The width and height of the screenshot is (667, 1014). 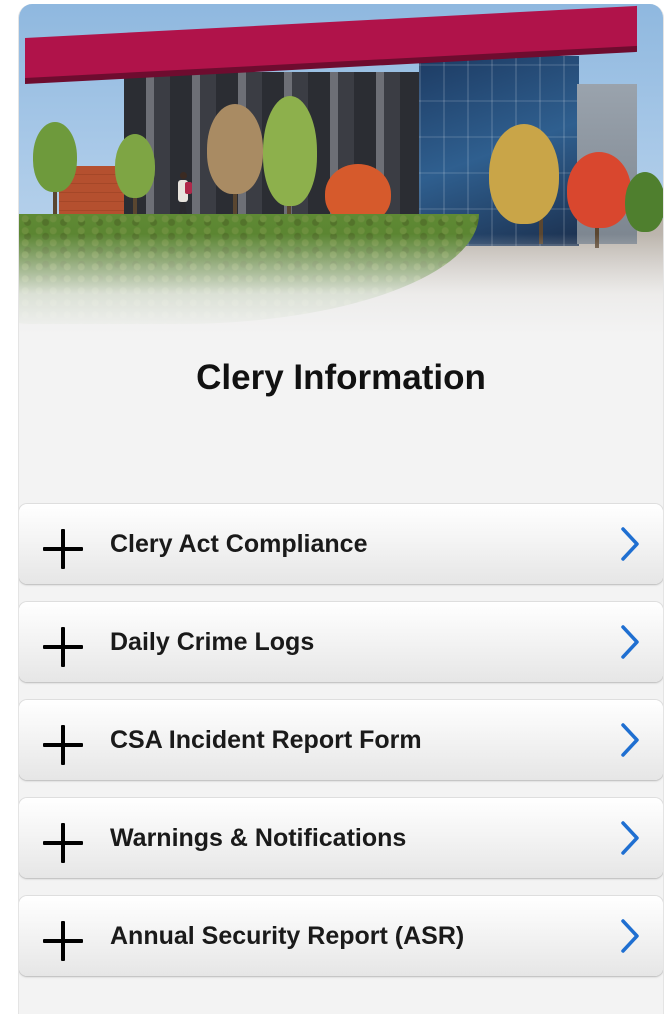 What do you see at coordinates (239, 544) in the screenshot?
I see `accordion-item-label: Clery Act Compliance` at bounding box center [239, 544].